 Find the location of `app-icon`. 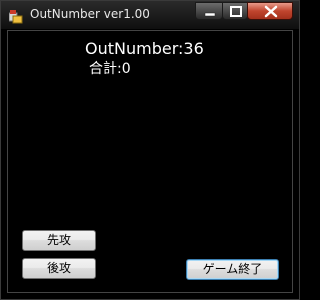

app-icon is located at coordinates (15, 16).